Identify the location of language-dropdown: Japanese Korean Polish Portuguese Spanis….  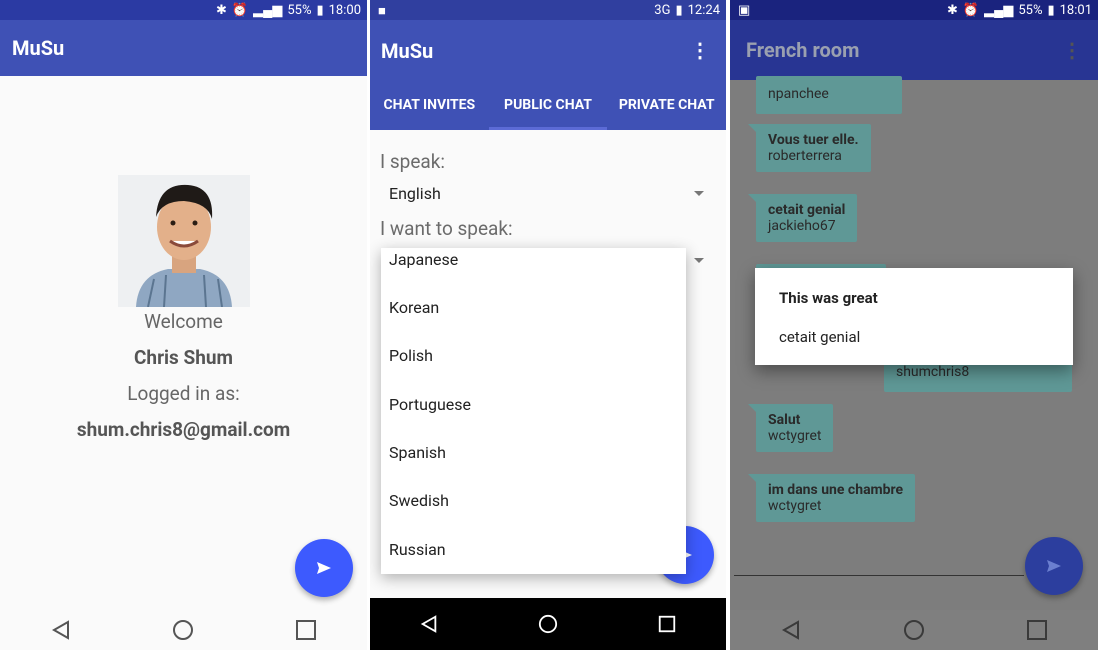
(533, 411).